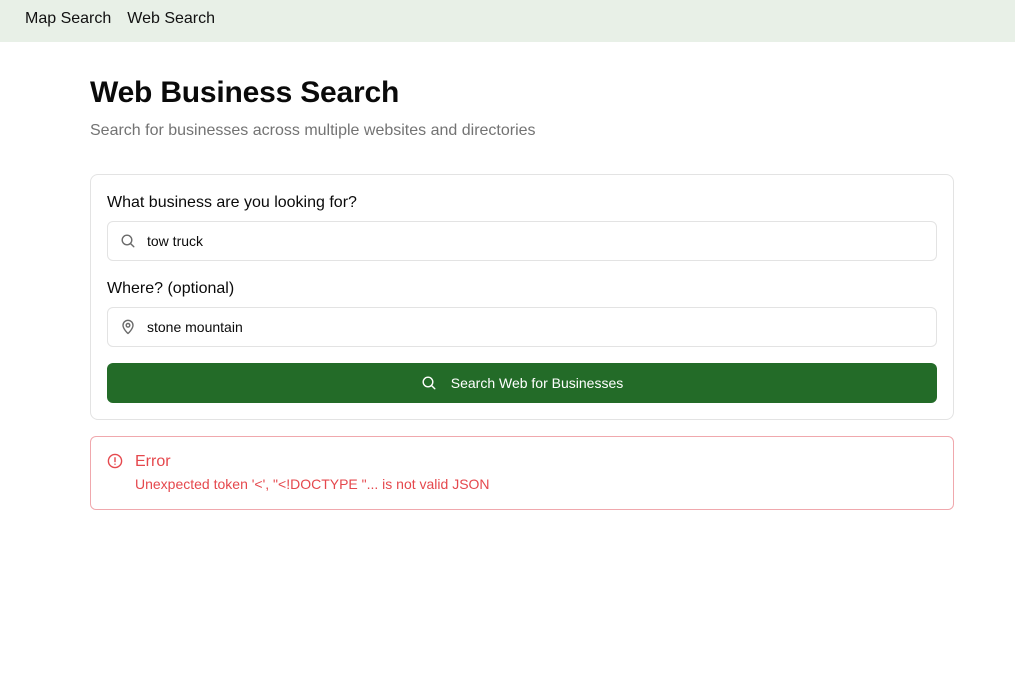 Image resolution: width=1015 pixels, height=676 pixels. What do you see at coordinates (537, 327) in the screenshot?
I see `location-input` at bounding box center [537, 327].